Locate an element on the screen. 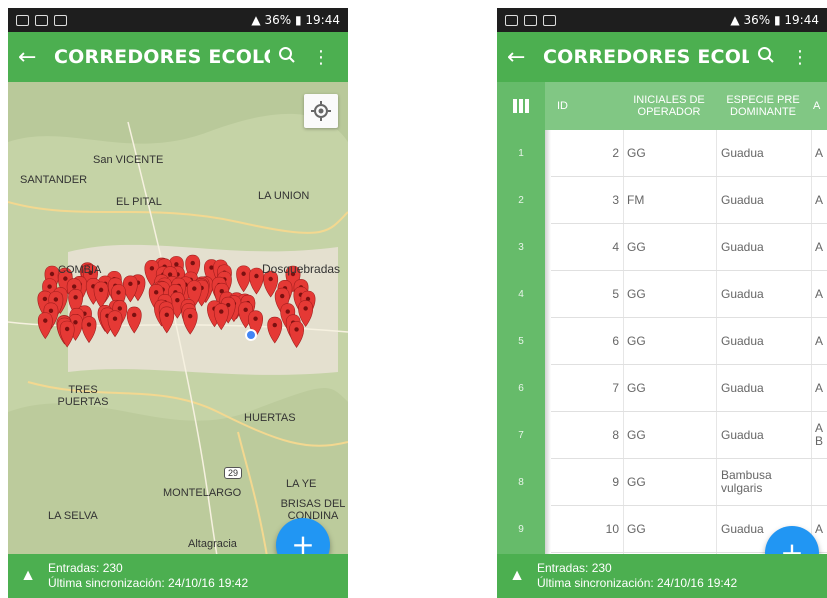 The height and width of the screenshot is (598, 827). cell-id: 9 is located at coordinates (615, 481).